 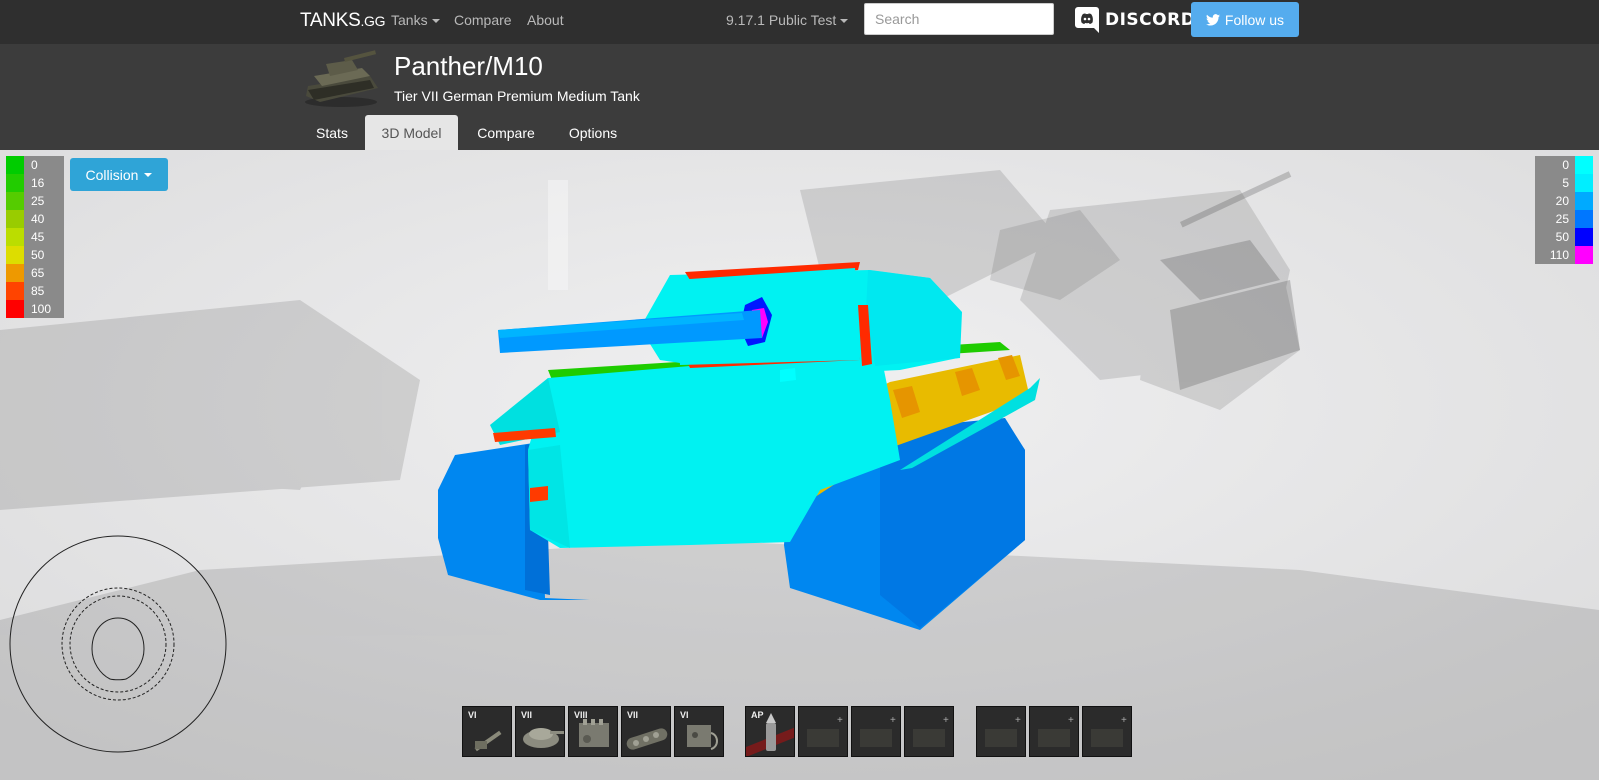 I want to click on collision-label: Collision, so click(x=112, y=174).